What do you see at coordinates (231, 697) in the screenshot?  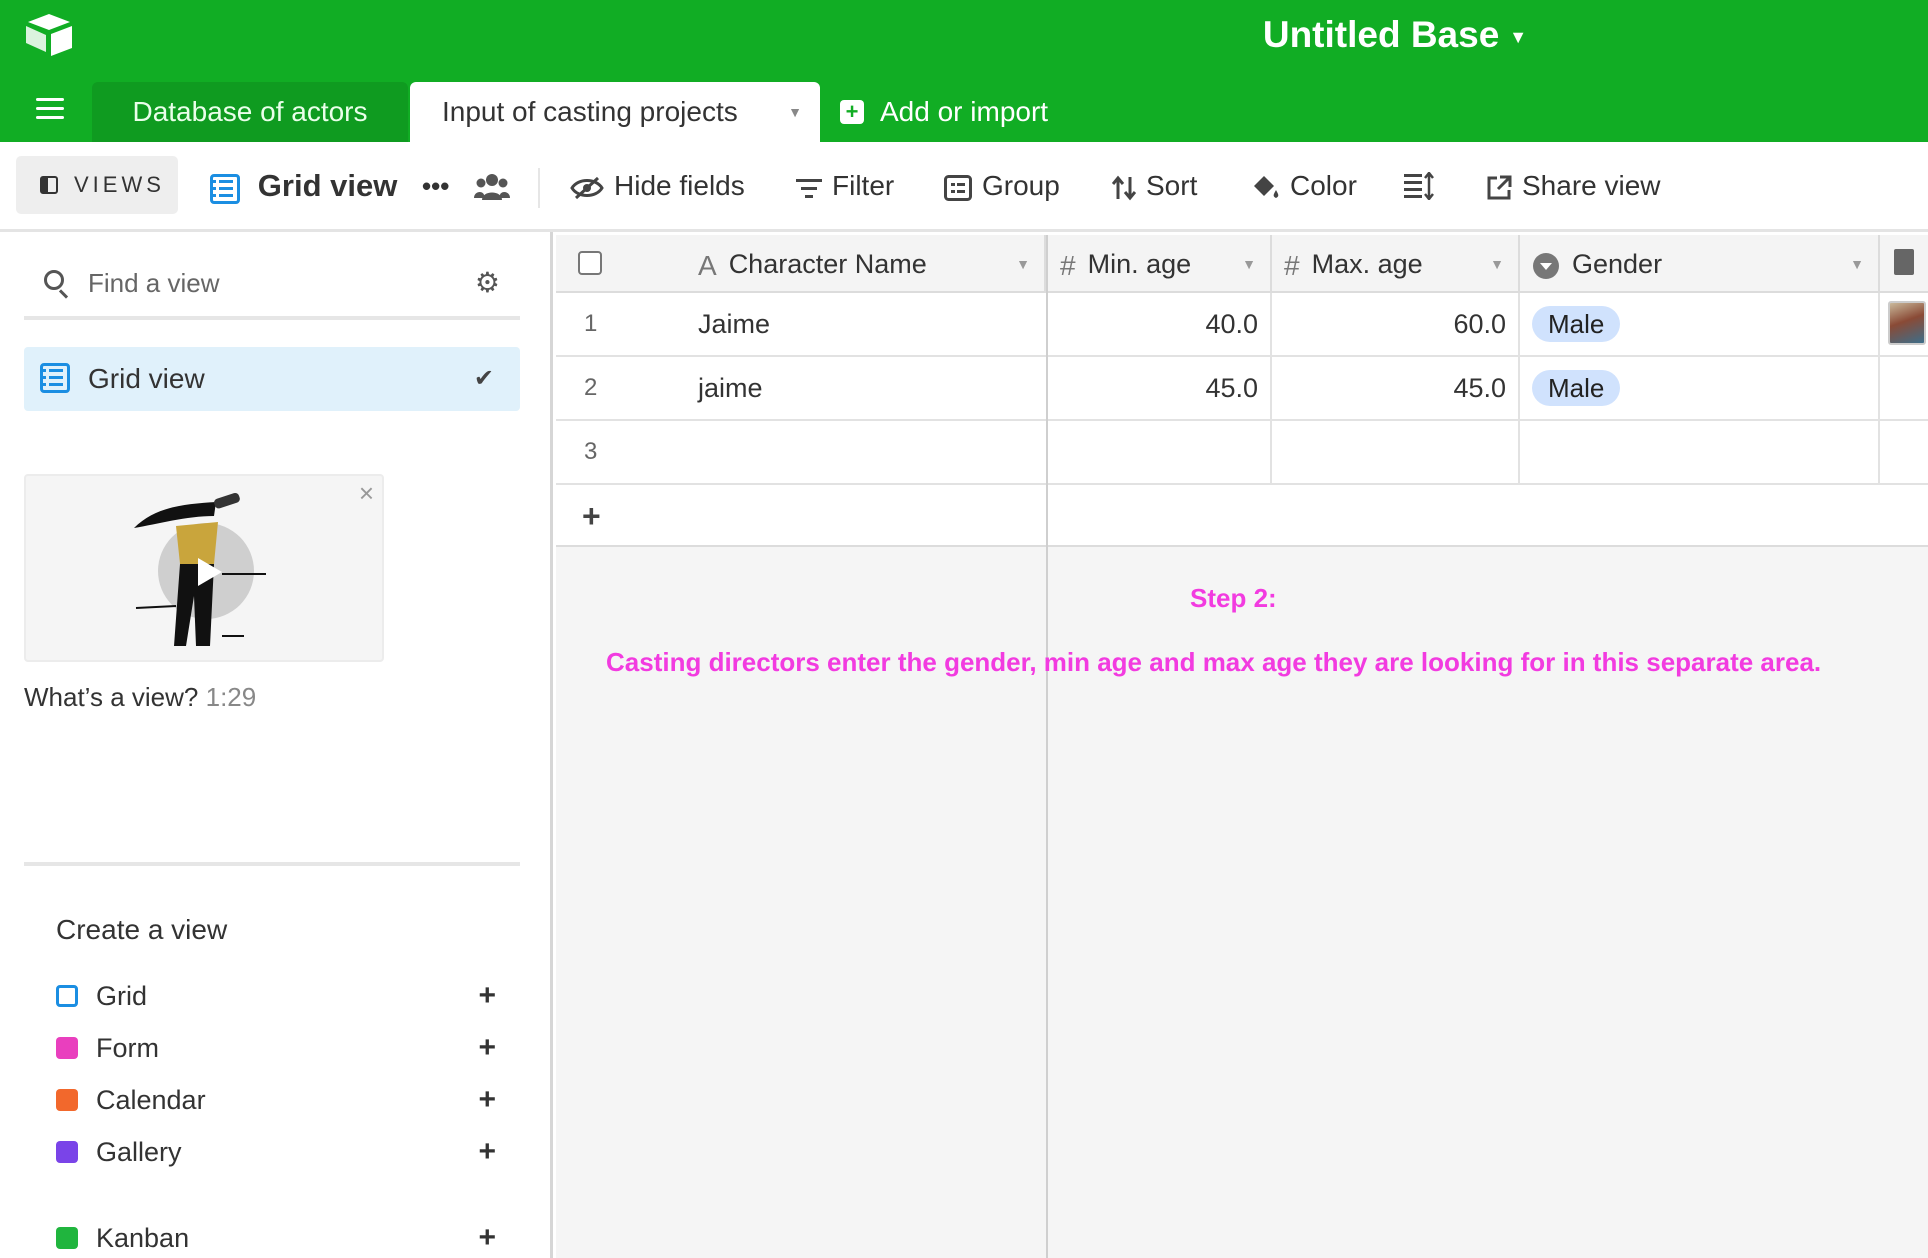 I see `video-duration: 1:29` at bounding box center [231, 697].